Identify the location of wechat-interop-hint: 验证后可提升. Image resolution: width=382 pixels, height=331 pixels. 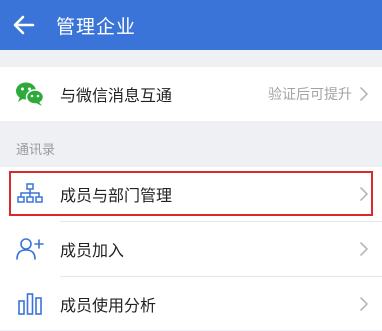
(310, 95).